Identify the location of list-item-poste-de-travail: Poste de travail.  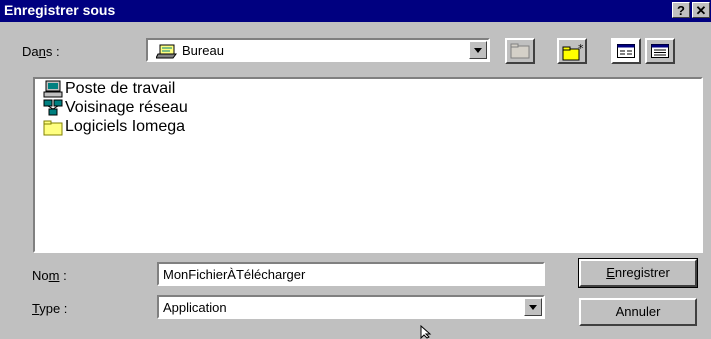
(109, 89).